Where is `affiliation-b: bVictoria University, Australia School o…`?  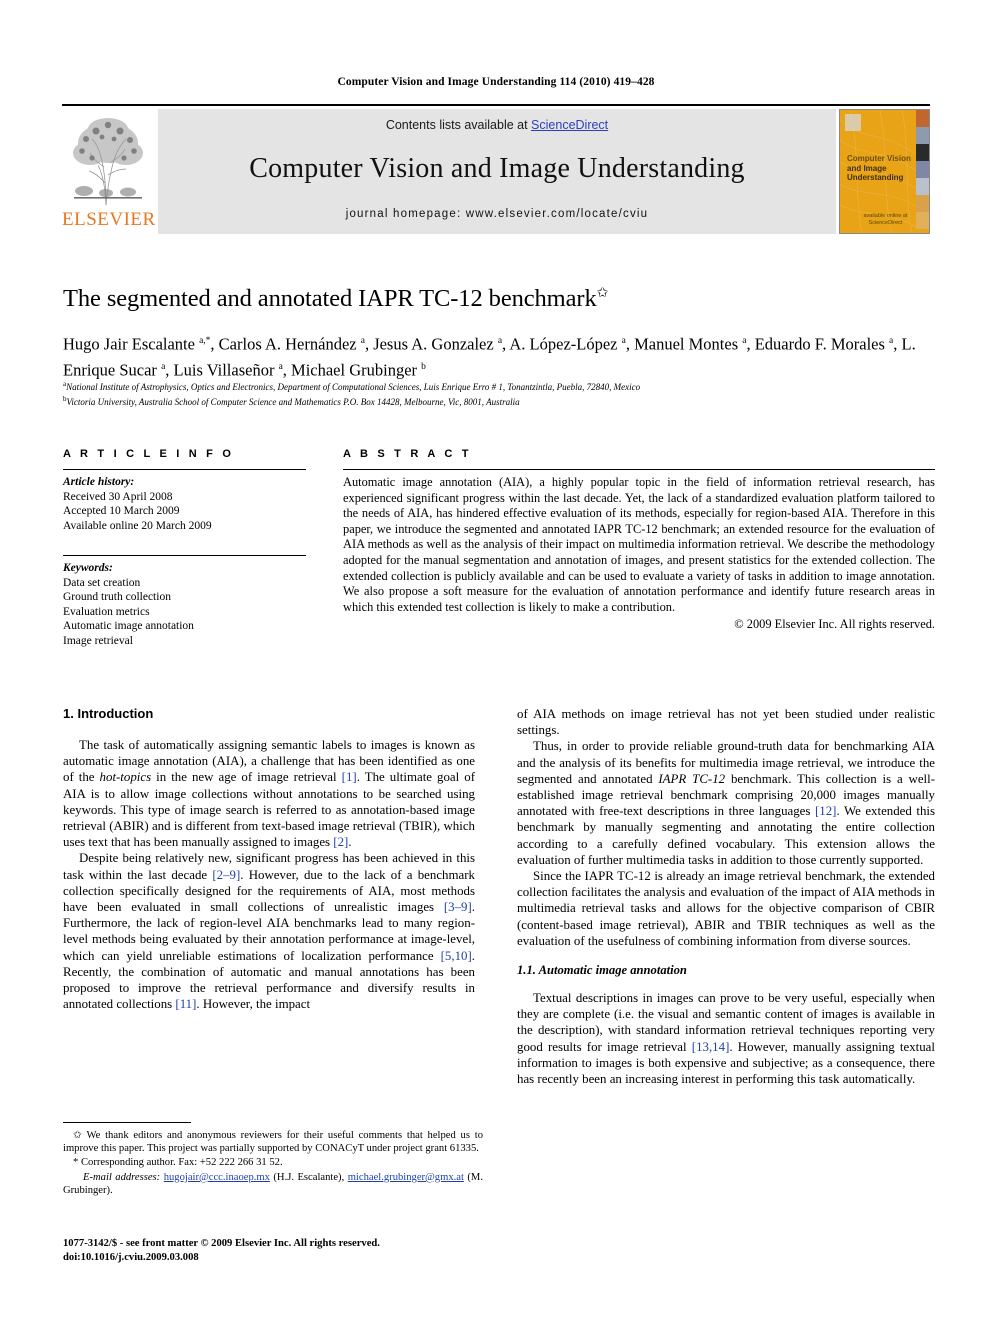
affiliation-b: bVictoria University, Australia School o… is located at coordinates (499, 401).